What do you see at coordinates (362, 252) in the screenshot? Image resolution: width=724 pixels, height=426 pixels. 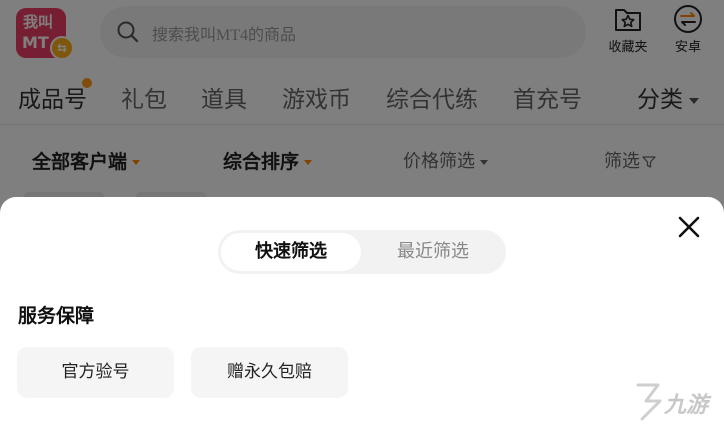 I see `filter-mode-segmented-control: 快速筛选 最近筛选` at bounding box center [362, 252].